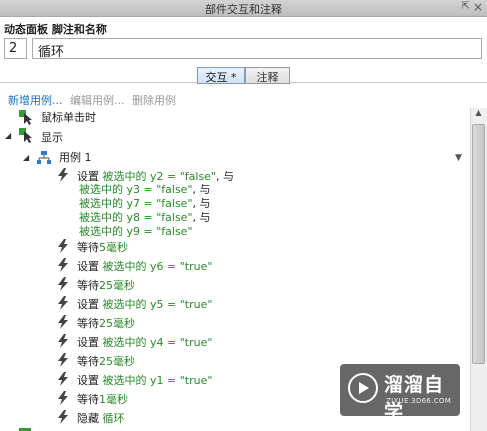  What do you see at coordinates (136, 231) in the screenshot?
I see `action-continuation: 被选中的 y9 = "false"` at bounding box center [136, 231].